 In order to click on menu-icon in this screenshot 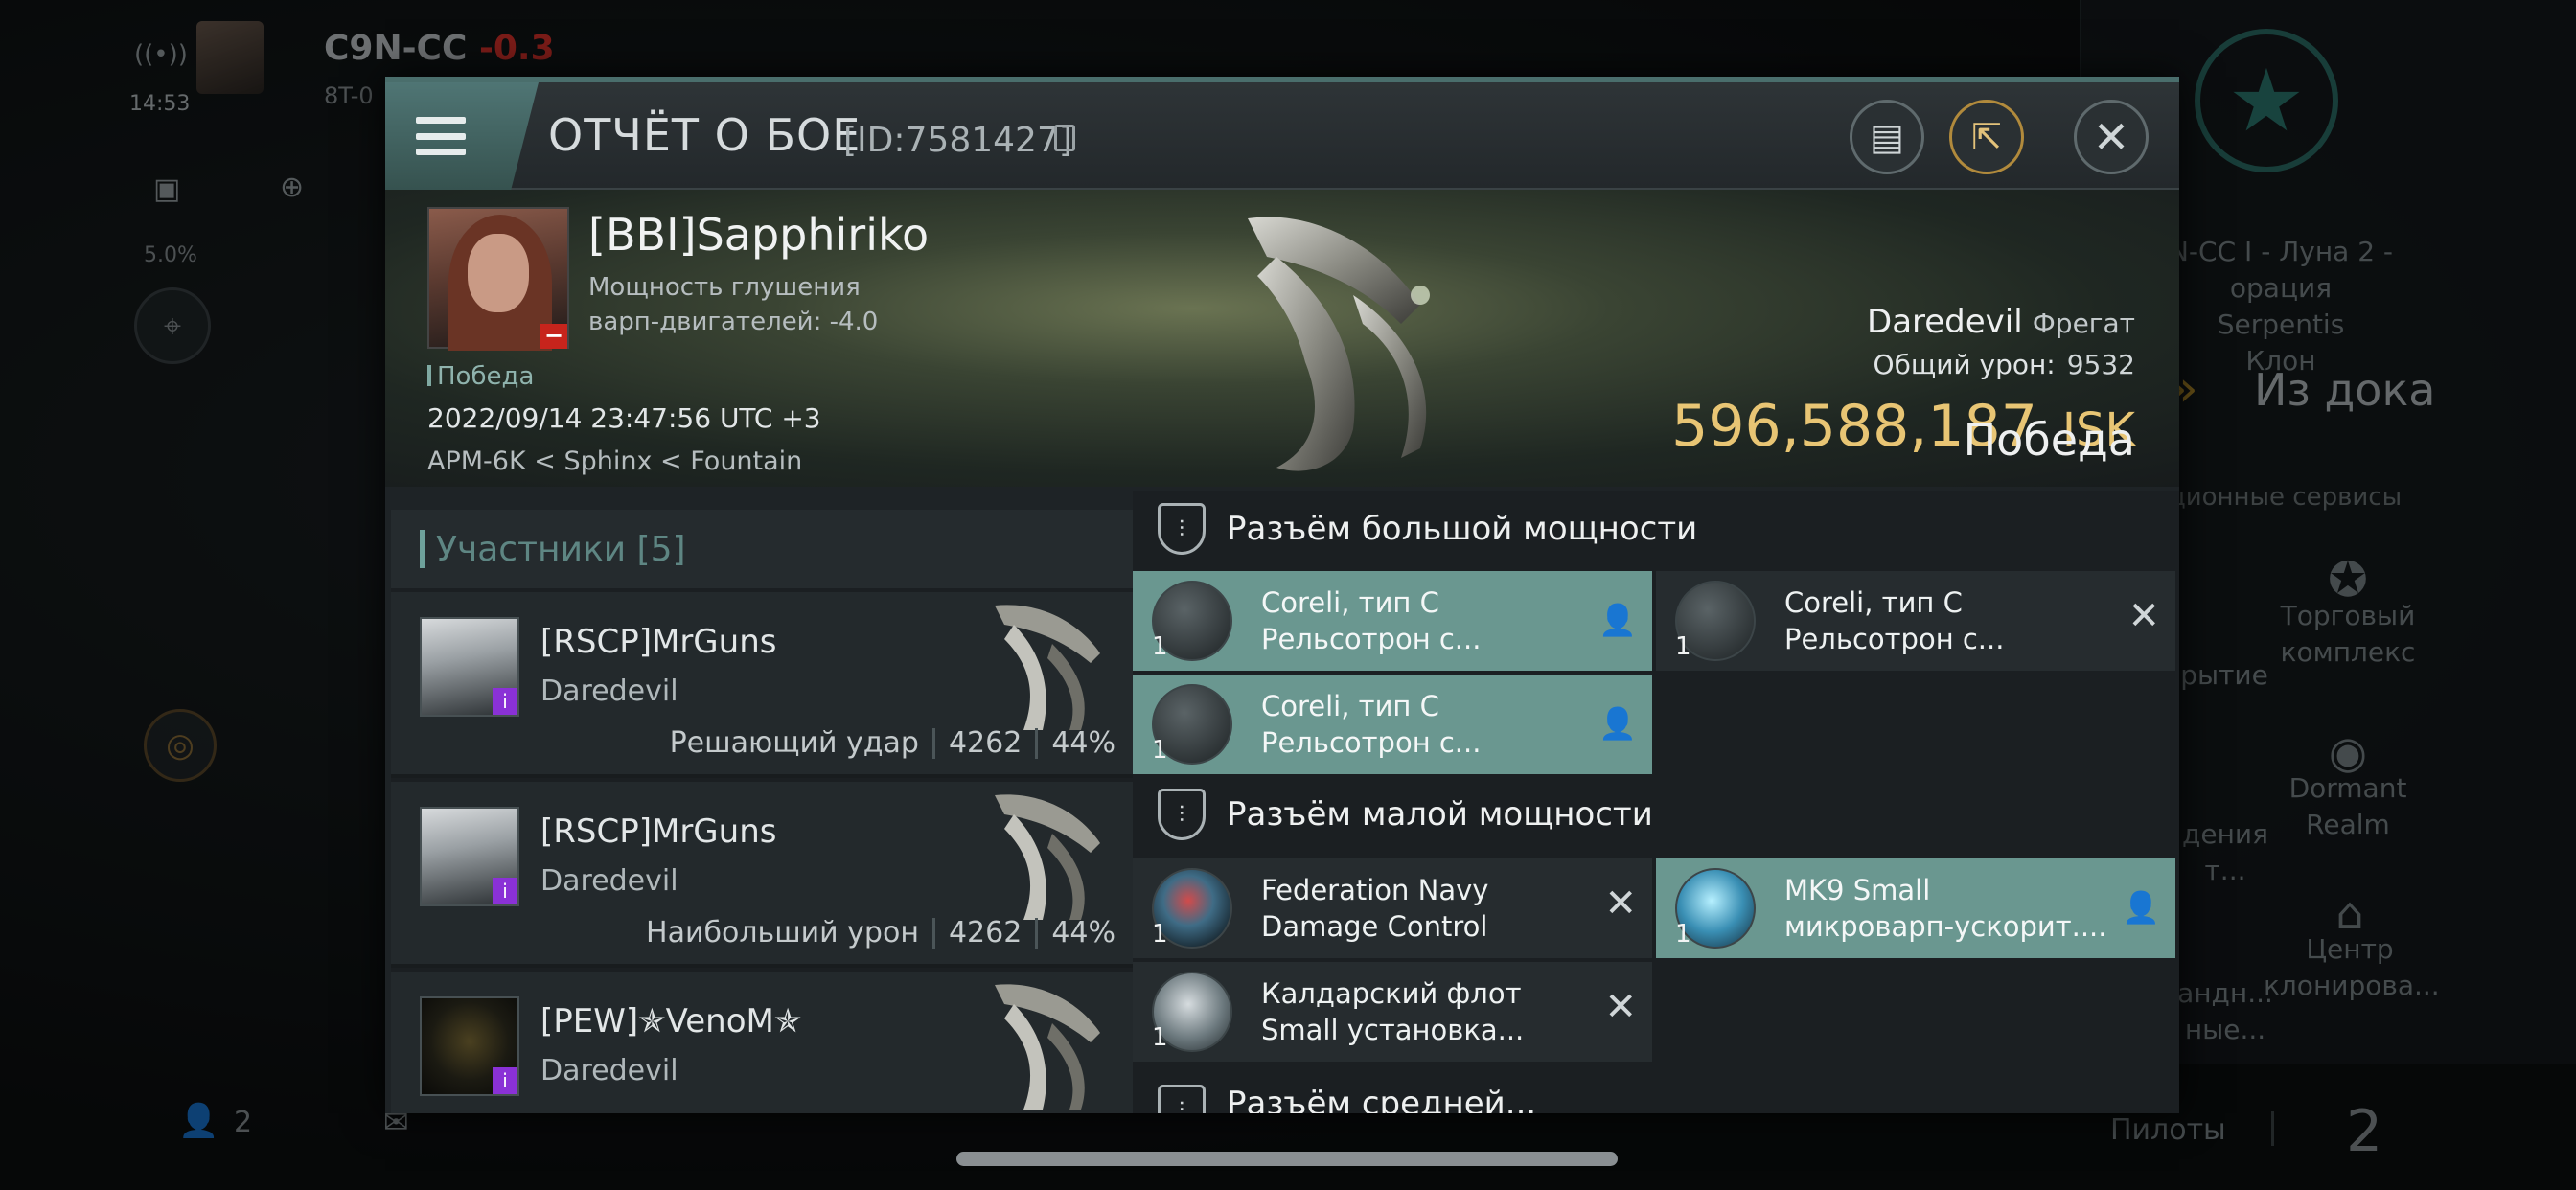, I will do `click(441, 136)`.